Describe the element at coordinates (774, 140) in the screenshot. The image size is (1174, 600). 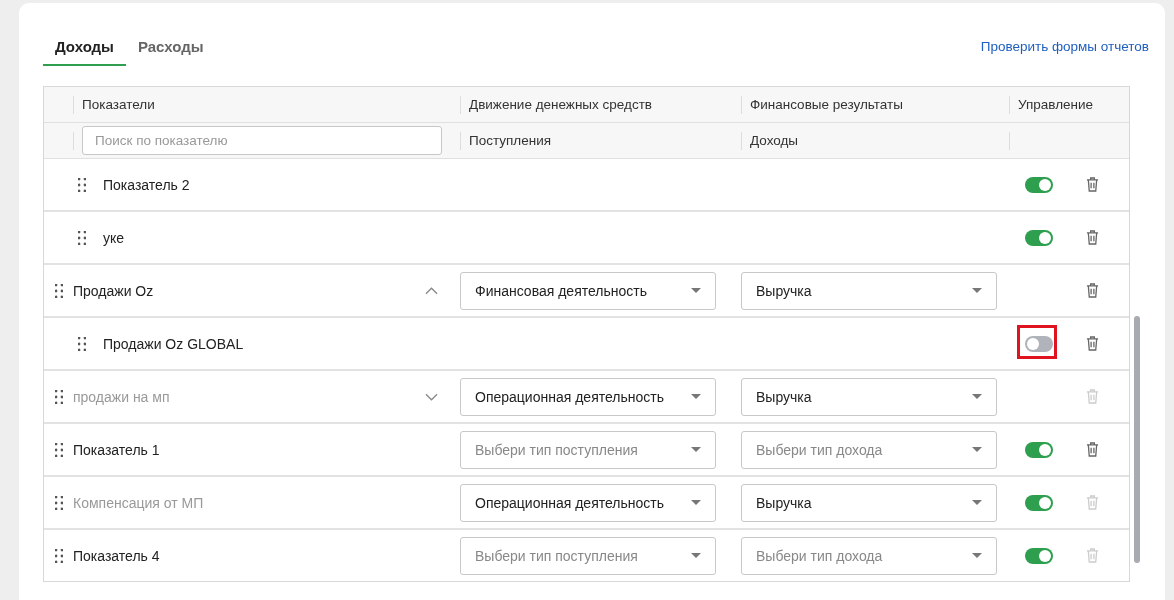
I see `column-subheader: Доходы` at that location.